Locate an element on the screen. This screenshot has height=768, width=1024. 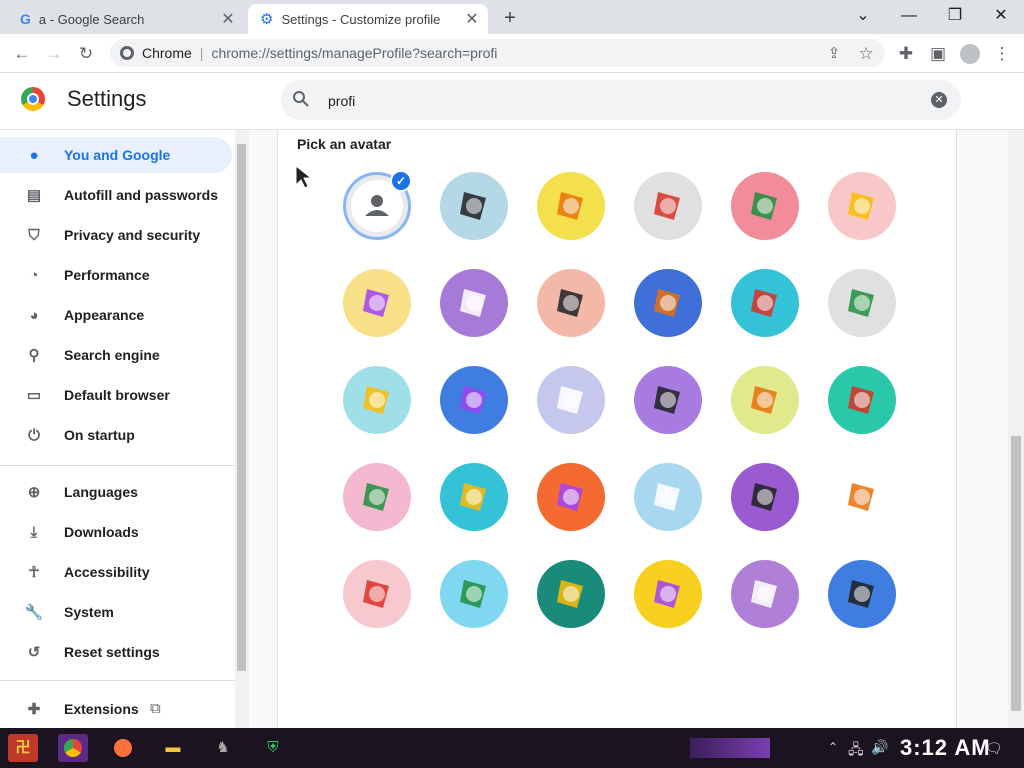
avatar-origami-monkey is located at coordinates (377, 303).